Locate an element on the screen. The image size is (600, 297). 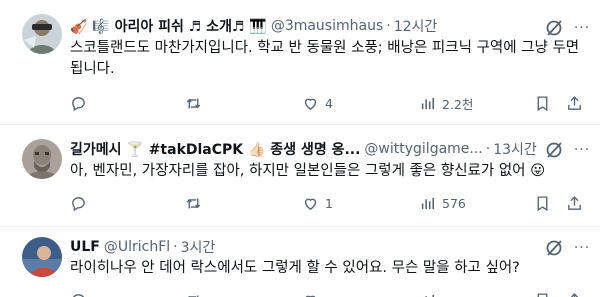
tweet-header: 🎻 🎼 아리아 피쉬 ♬ 소개♬ 🎹 @3mausimhaus · 12시간 is located at coordinates (305, 26).